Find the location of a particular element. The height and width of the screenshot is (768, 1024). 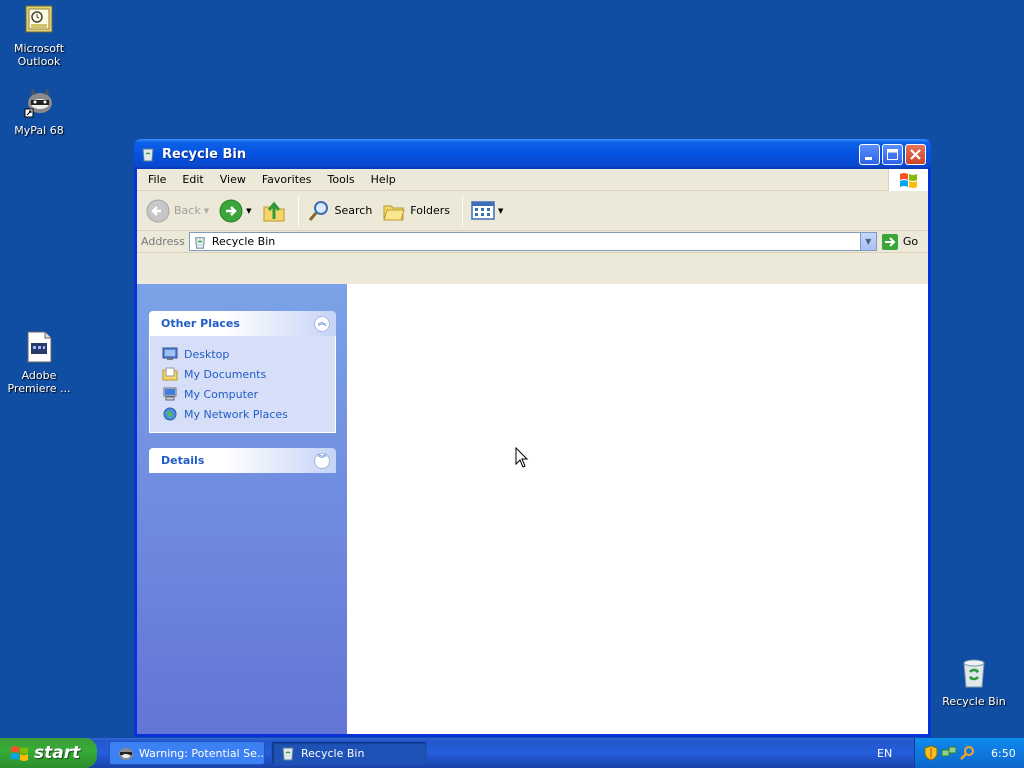

details-panel: Details ︾ is located at coordinates (242, 460).